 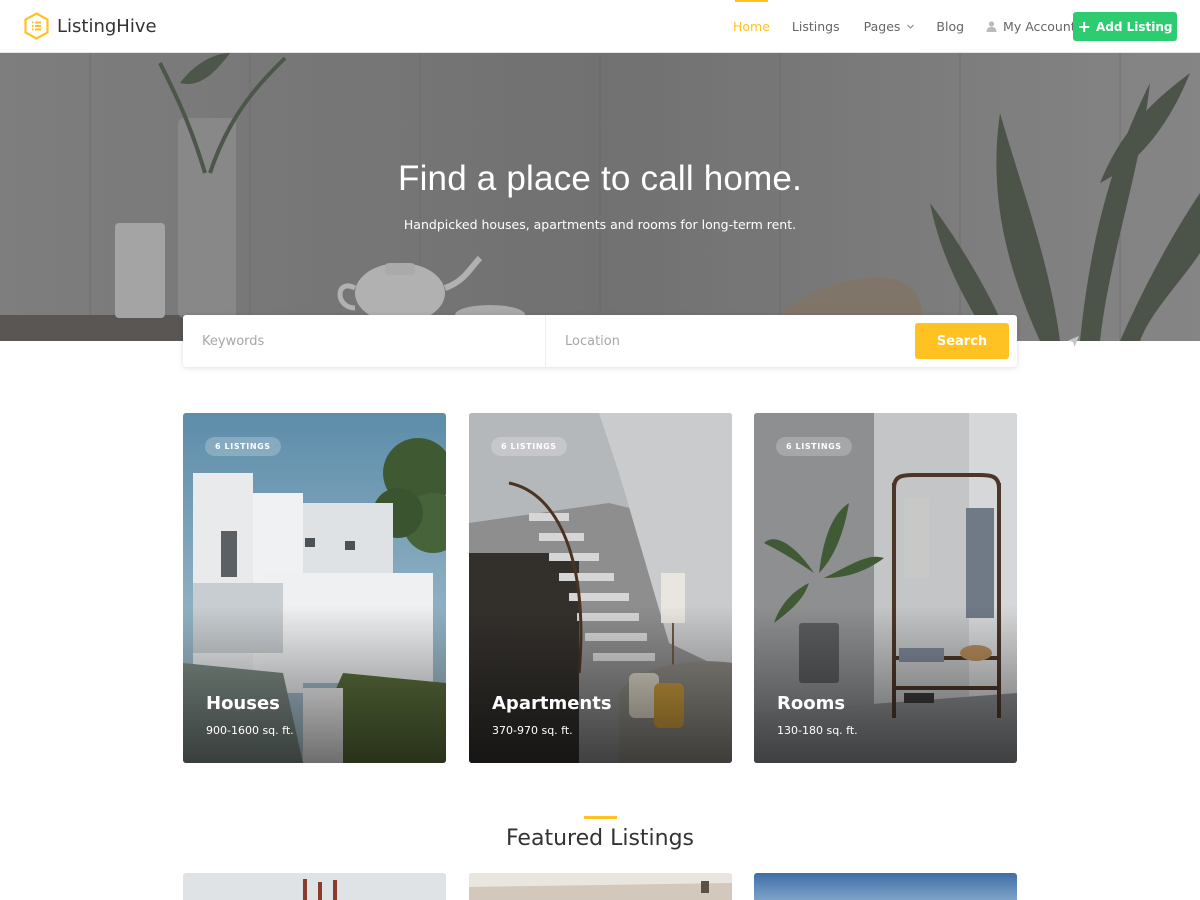 I want to click on category-title: Apartments, so click(x=552, y=703).